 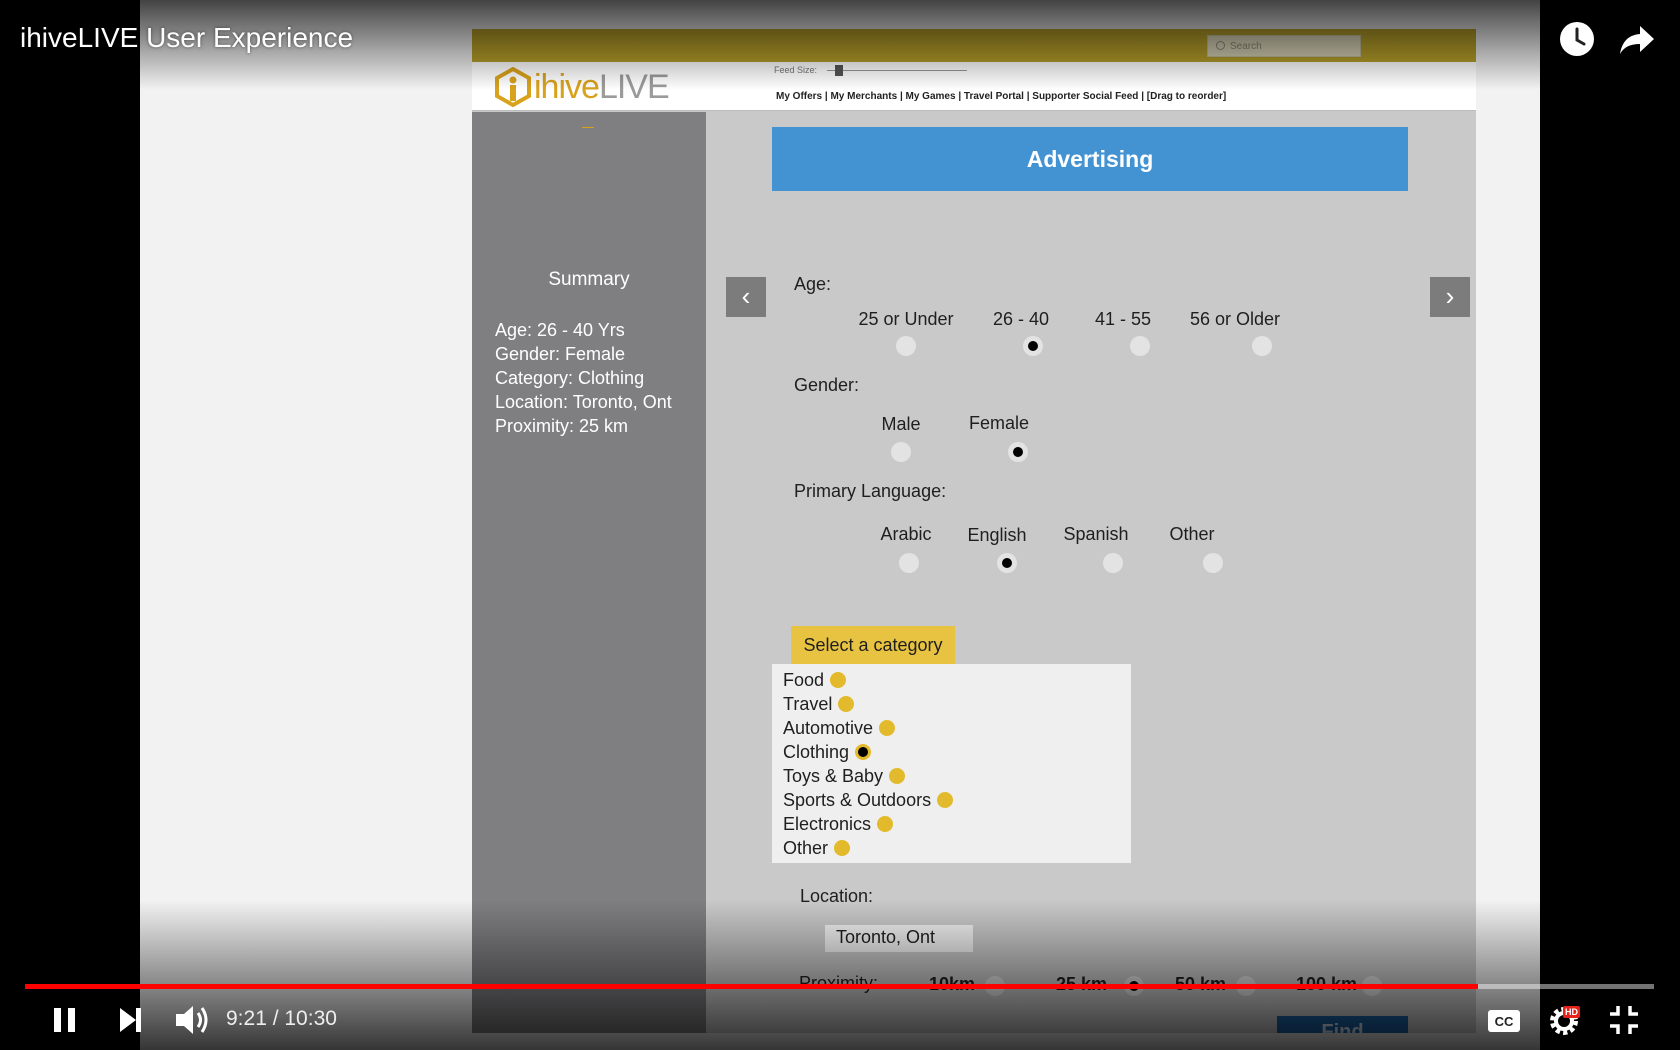 I want to click on feed-size-control: Feed Size:, so click(x=871, y=70).